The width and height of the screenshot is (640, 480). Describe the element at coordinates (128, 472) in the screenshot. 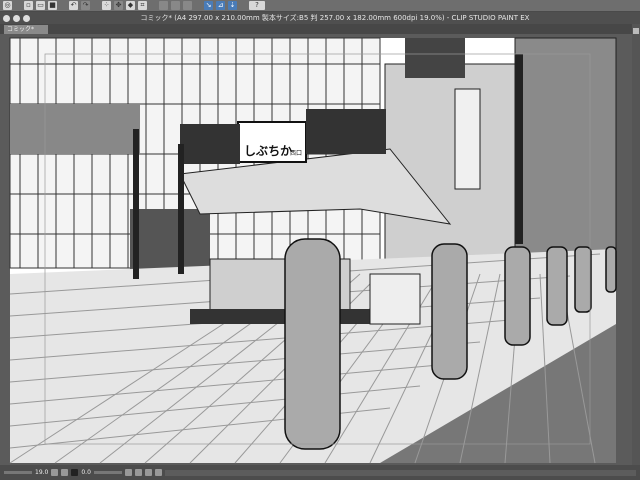

I see `reset-rotation-icon` at that location.